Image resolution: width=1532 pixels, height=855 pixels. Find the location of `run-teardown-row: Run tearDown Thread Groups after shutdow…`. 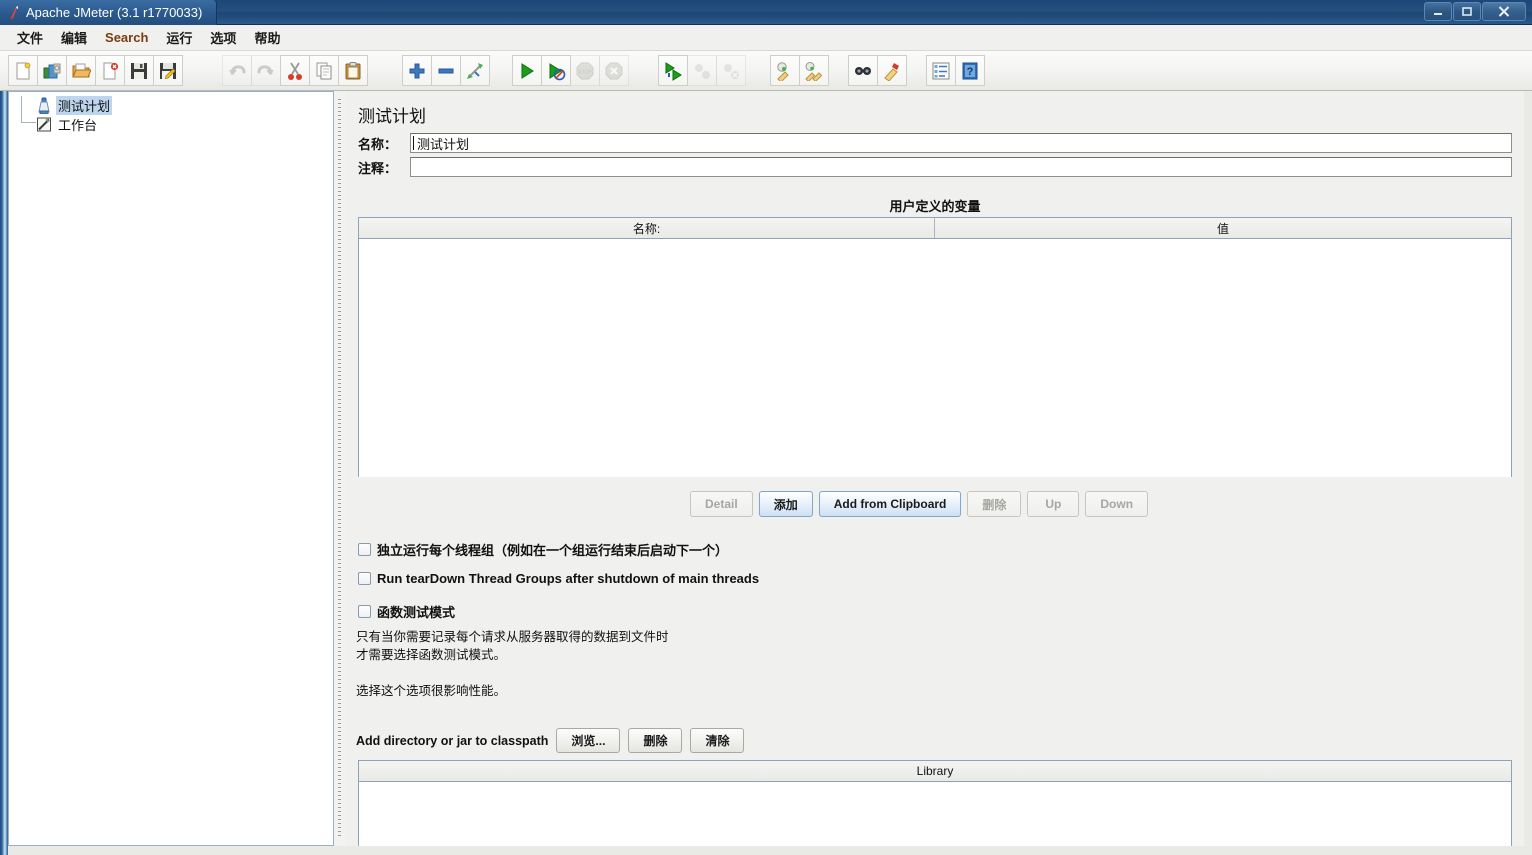

run-teardown-row: Run tearDown Thread Groups after shutdow… is located at coordinates (558, 578).